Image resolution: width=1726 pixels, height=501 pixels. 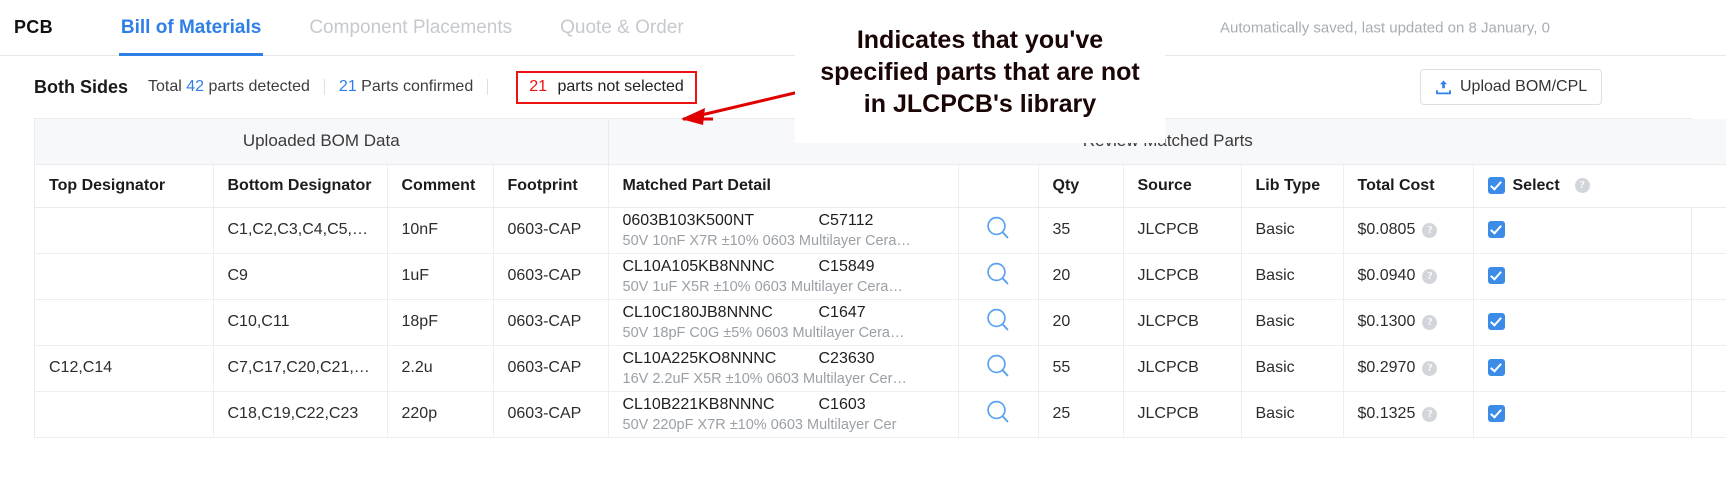 What do you see at coordinates (1386, 413) in the screenshot?
I see `total-cost-value: $0.1325` at bounding box center [1386, 413].